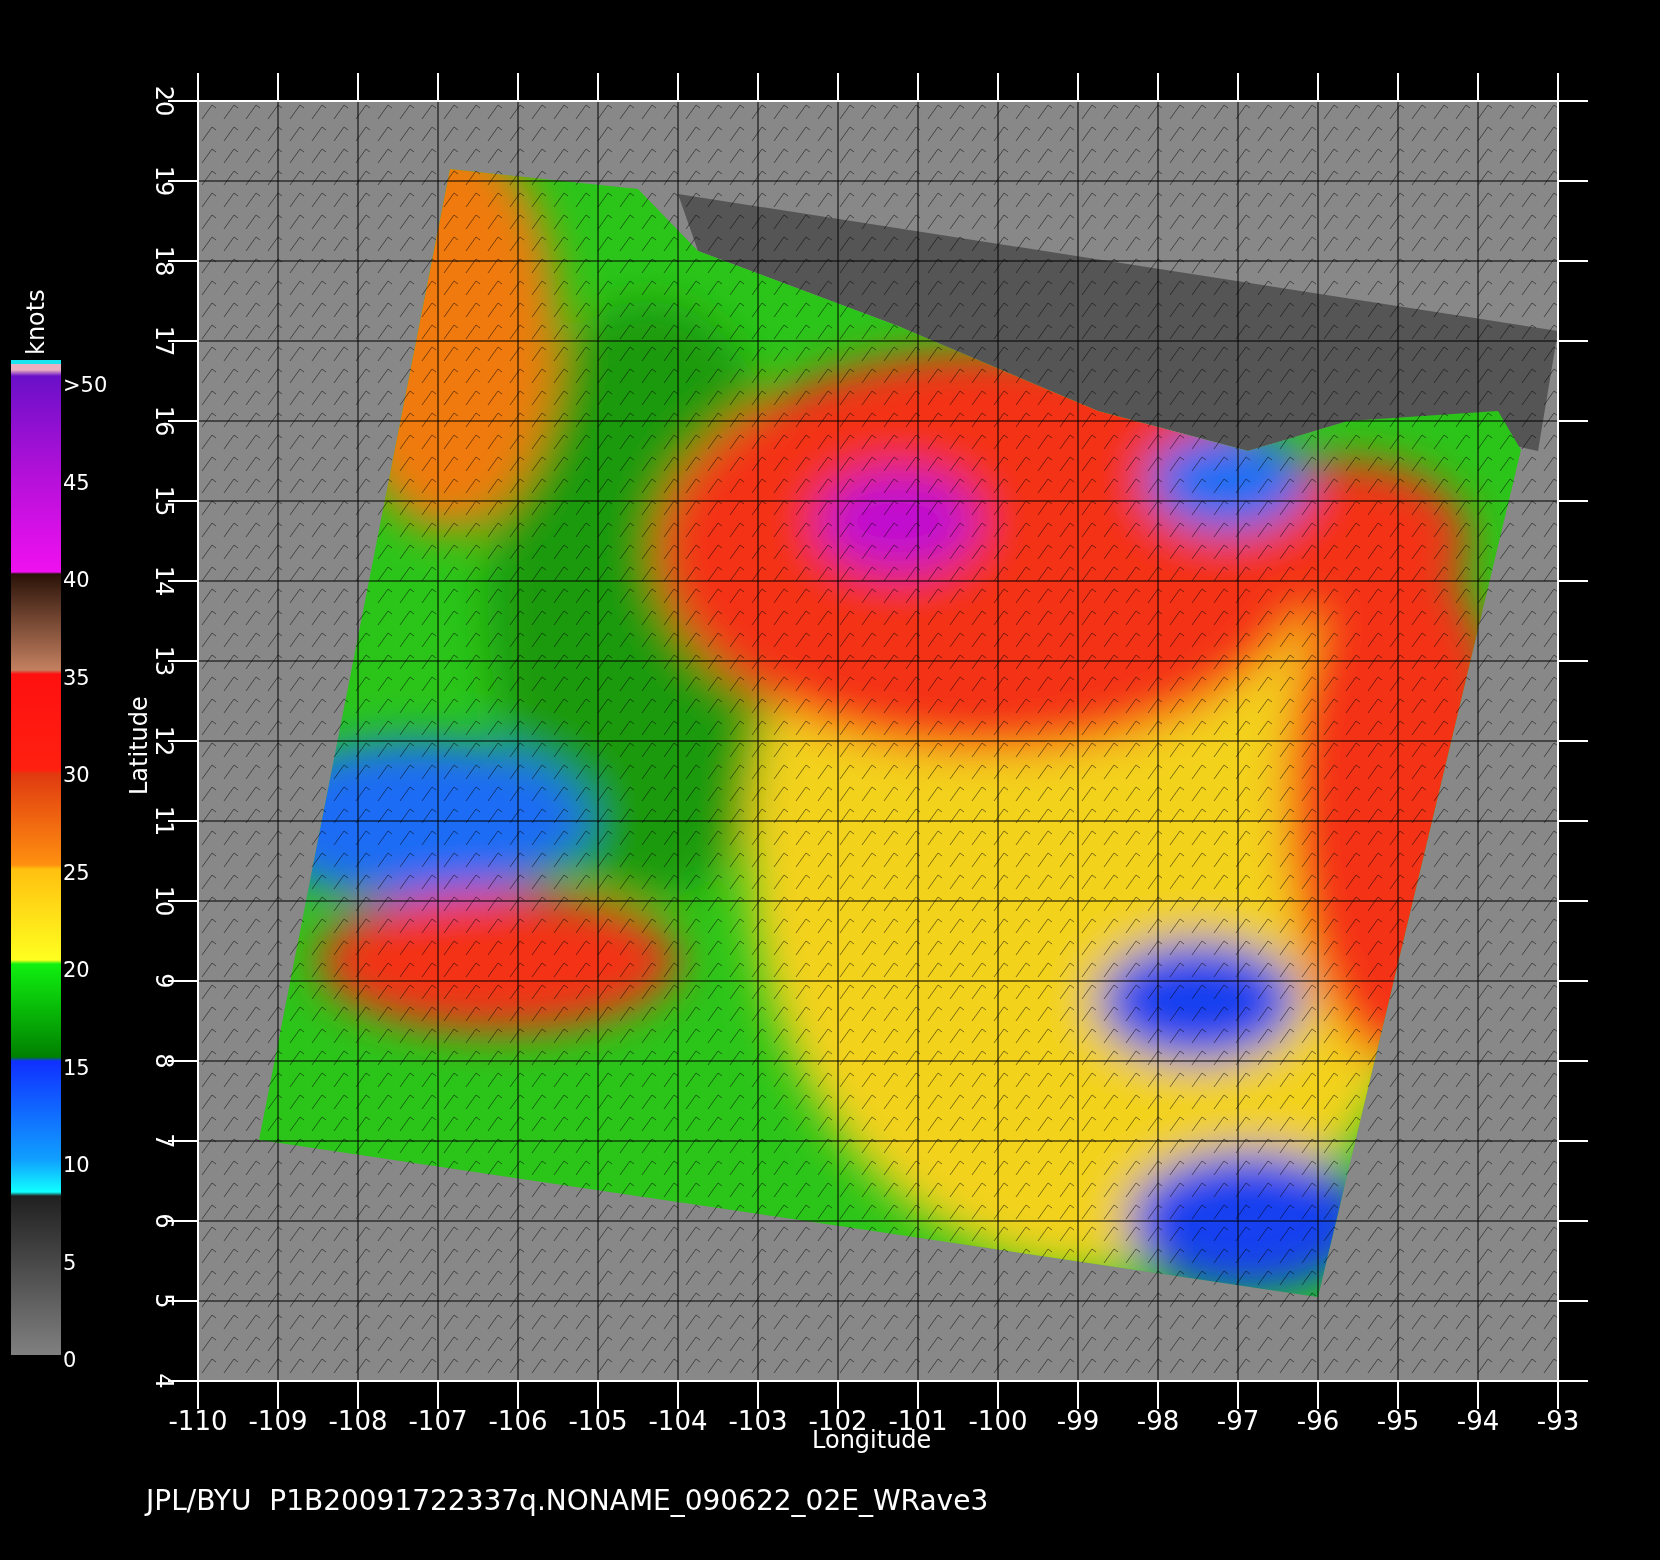  What do you see at coordinates (164, 421) in the screenshot?
I see `y-tick-label: 16` at bounding box center [164, 421].